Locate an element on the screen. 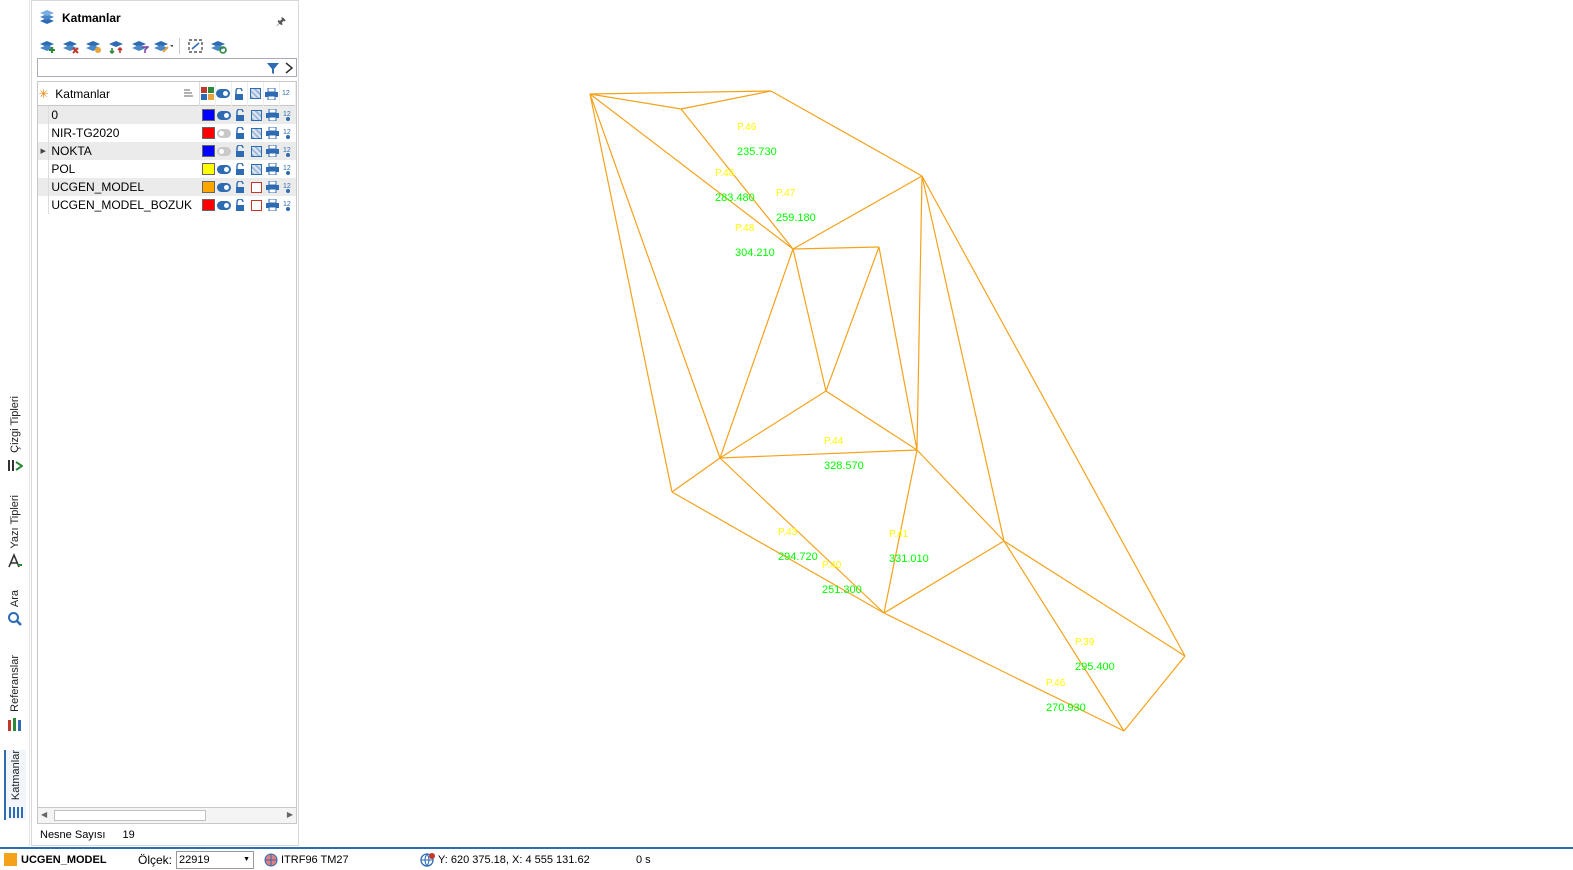 The width and height of the screenshot is (1573, 870). tab-text-types: Yazı Tipleri is located at coordinates (15, 532).